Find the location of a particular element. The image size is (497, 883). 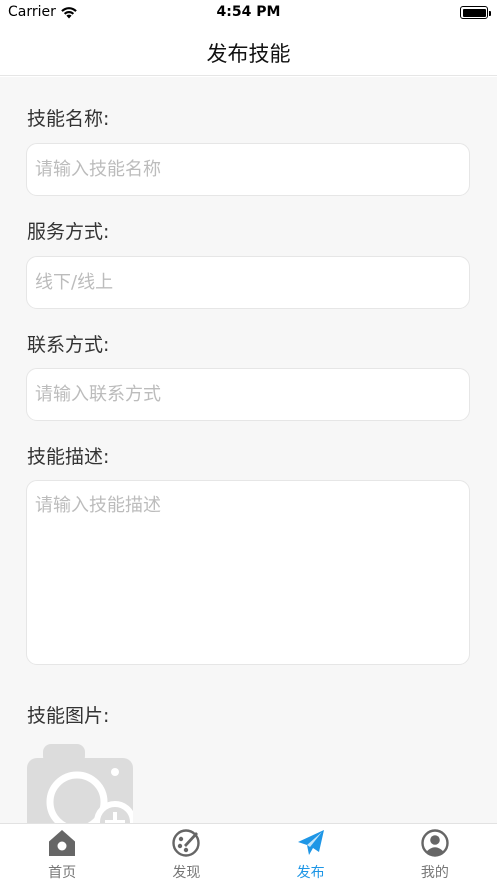

tab-home-label: 首页 is located at coordinates (62, 873).